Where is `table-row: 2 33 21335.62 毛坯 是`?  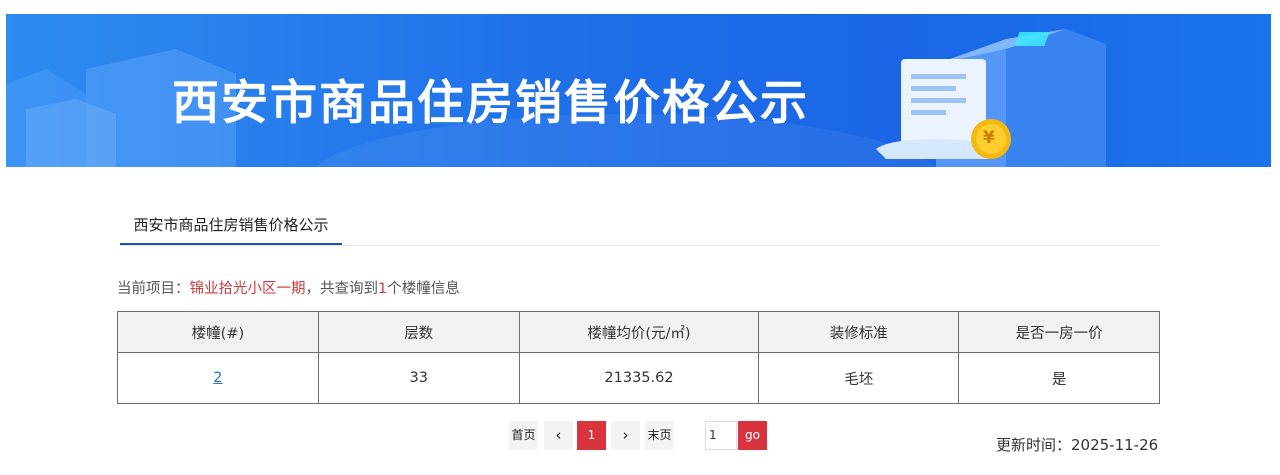 table-row: 2 33 21335.62 毛坯 是 is located at coordinates (638, 378).